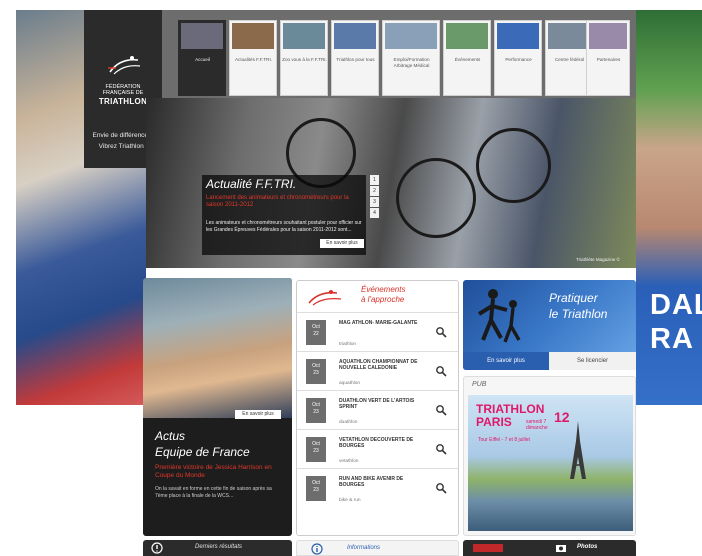 The height and width of the screenshot is (556, 702). What do you see at coordinates (124, 65) in the screenshot?
I see `triathlon-runner-icon` at bounding box center [124, 65].